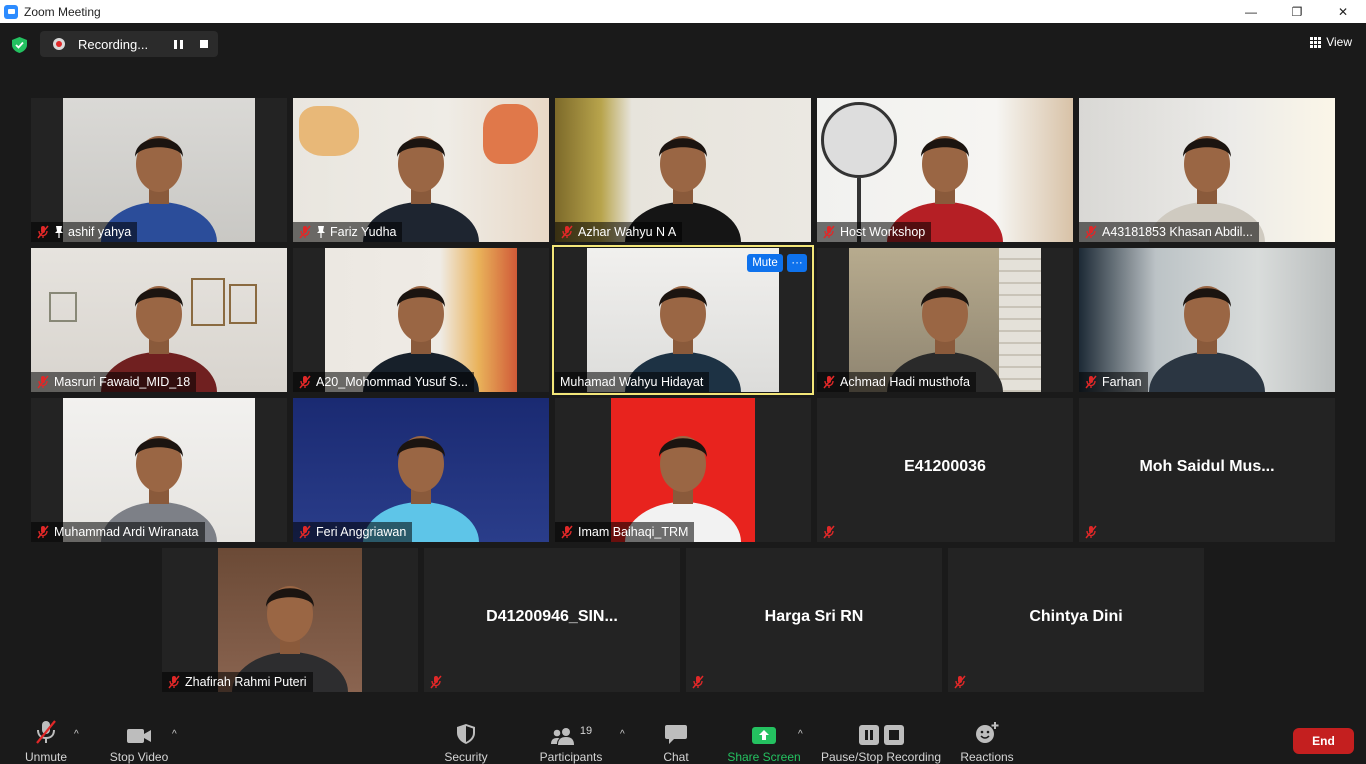  I want to click on participant-tile-no-video: Harga Sri RN, so click(814, 620).